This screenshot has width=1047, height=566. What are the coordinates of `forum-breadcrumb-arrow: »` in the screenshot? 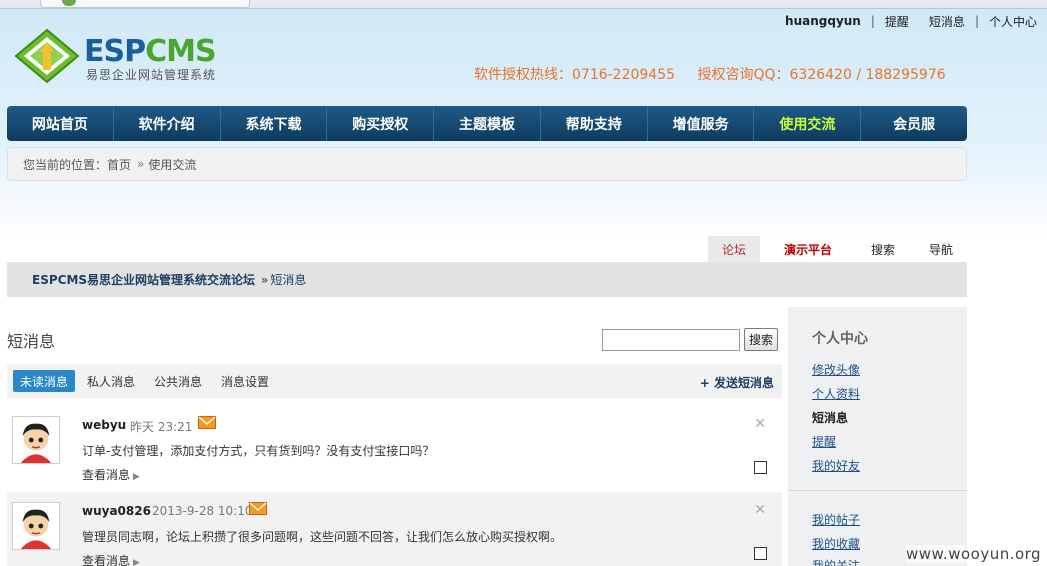 It's located at (265, 279).